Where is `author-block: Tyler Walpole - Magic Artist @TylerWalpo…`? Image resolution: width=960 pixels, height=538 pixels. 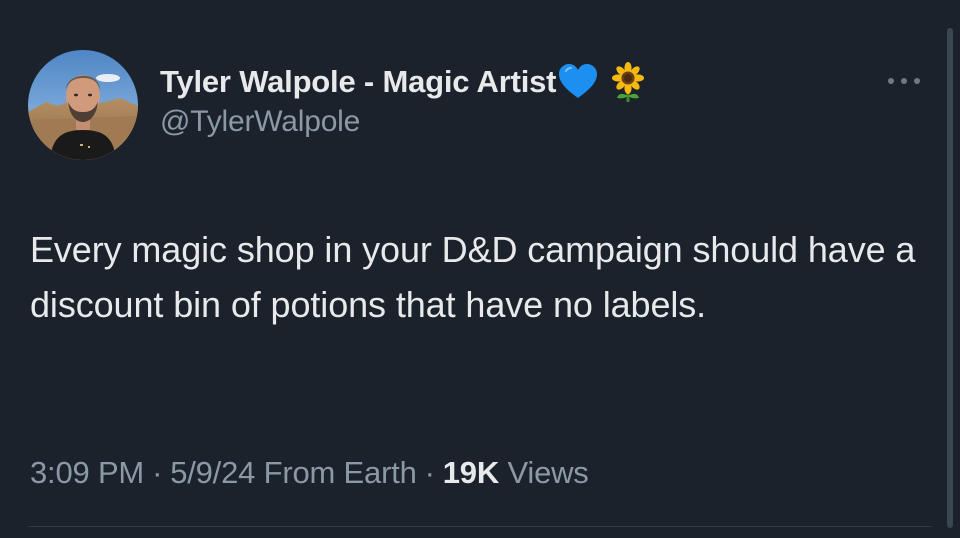 author-block: Tyler Walpole - Magic Artist @TylerWalpo… is located at coordinates (404, 100).